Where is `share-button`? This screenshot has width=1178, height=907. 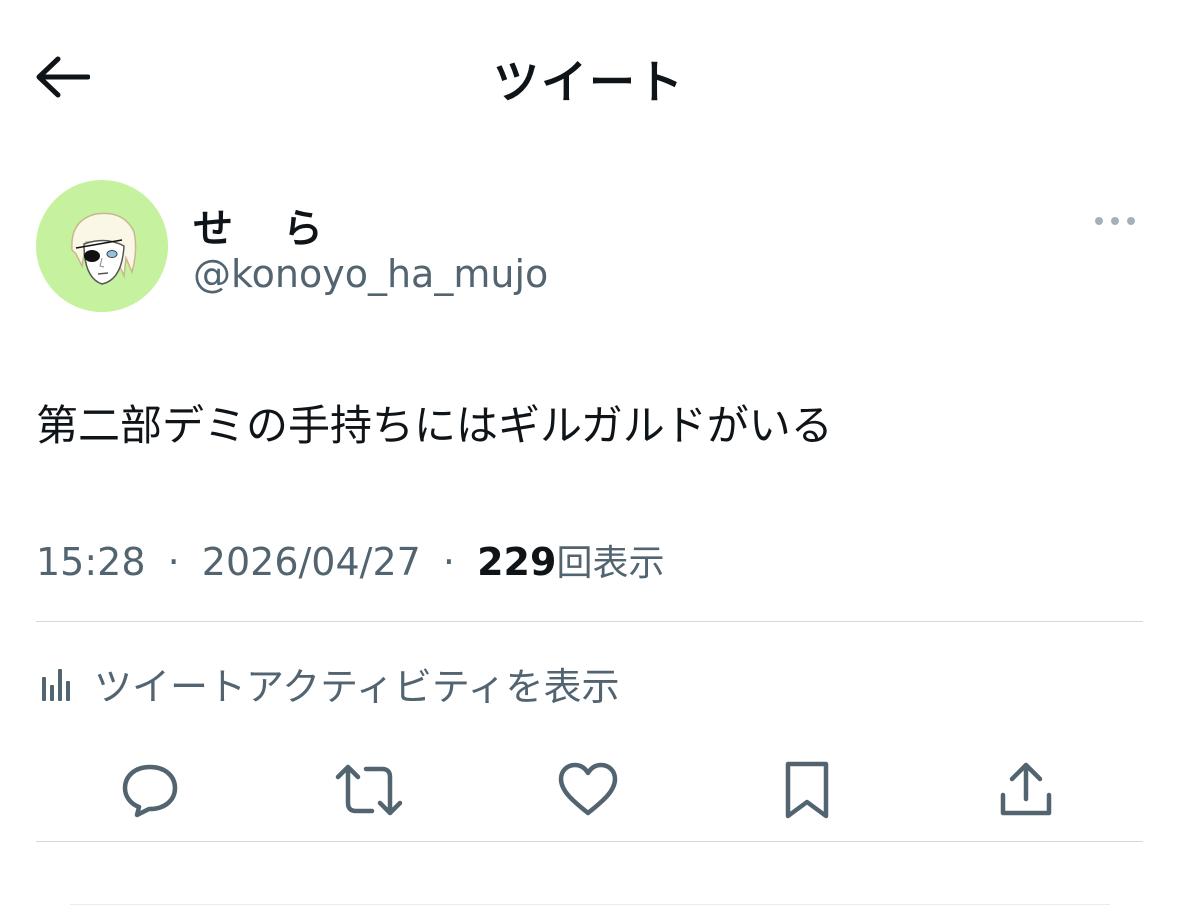 share-button is located at coordinates (1026, 790).